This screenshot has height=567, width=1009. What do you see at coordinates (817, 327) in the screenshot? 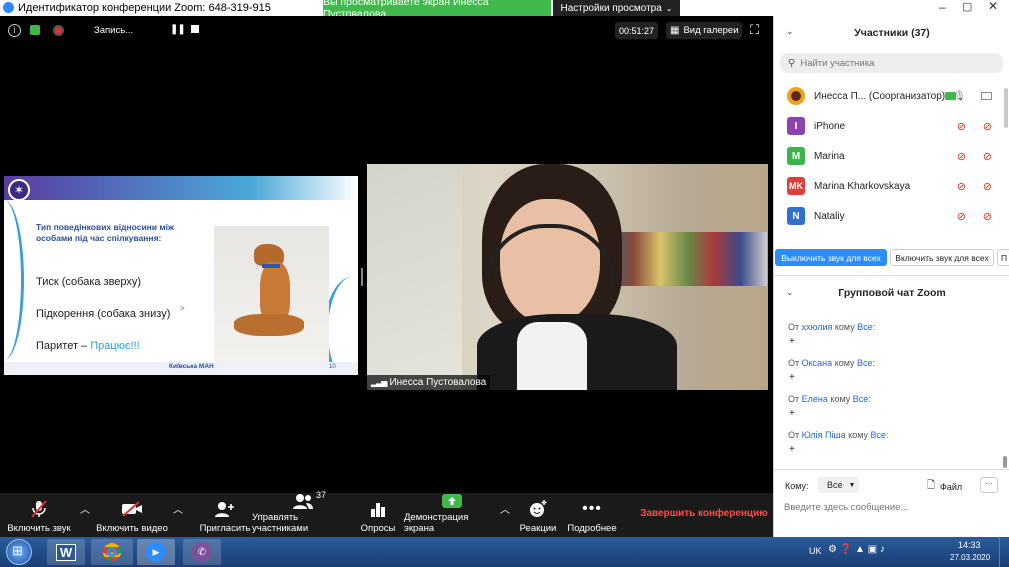
I see `chat-sender: xxюлия` at bounding box center [817, 327].